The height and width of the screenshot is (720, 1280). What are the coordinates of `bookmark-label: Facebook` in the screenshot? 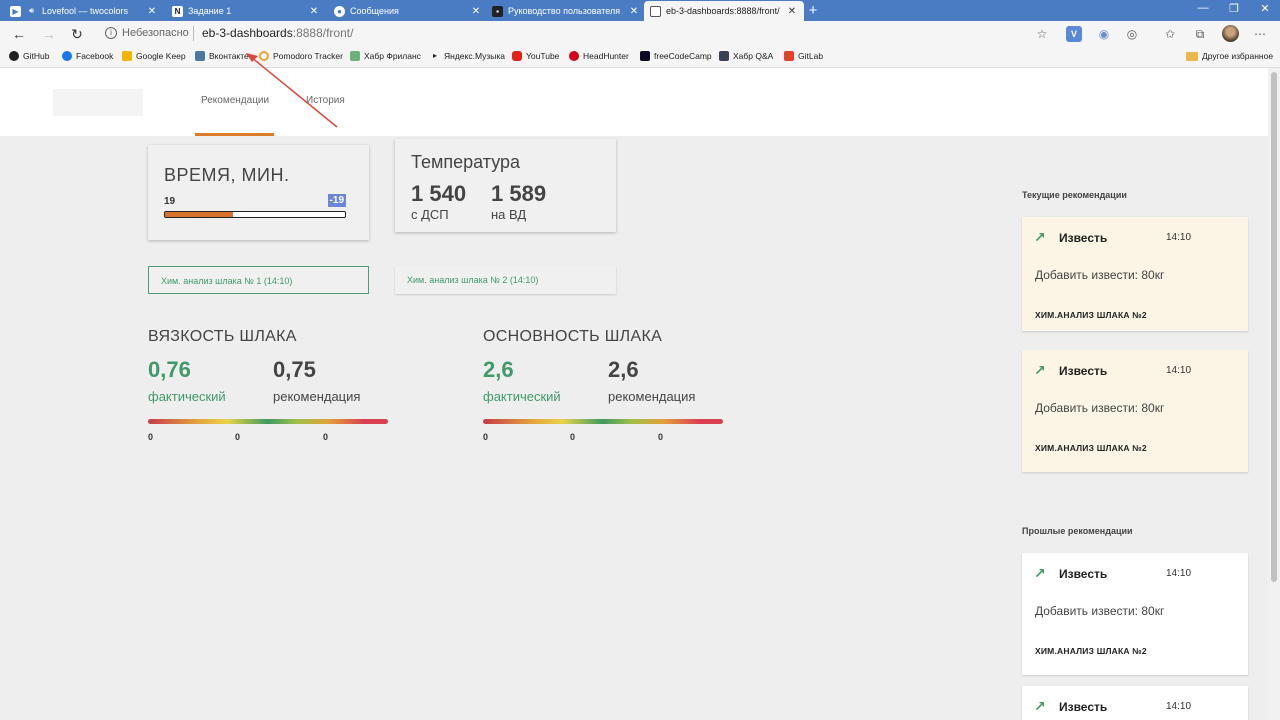 It's located at (95, 56).